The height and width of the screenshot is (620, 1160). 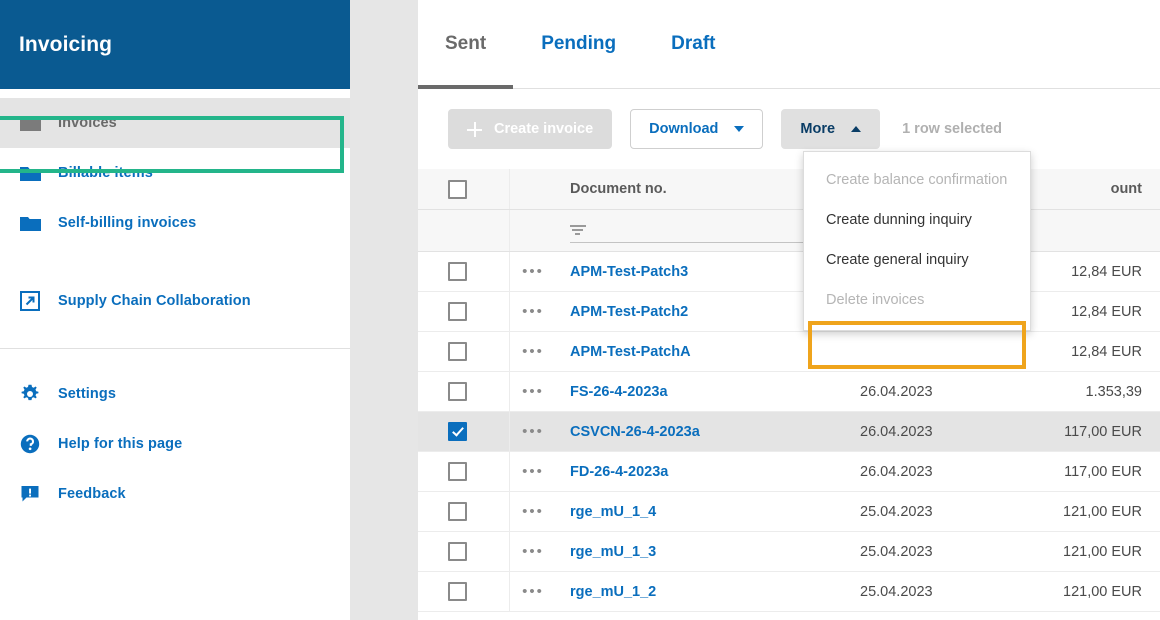 What do you see at coordinates (708, 592) in the screenshot?
I see `cell-document-no: rge_mU_1_2` at bounding box center [708, 592].